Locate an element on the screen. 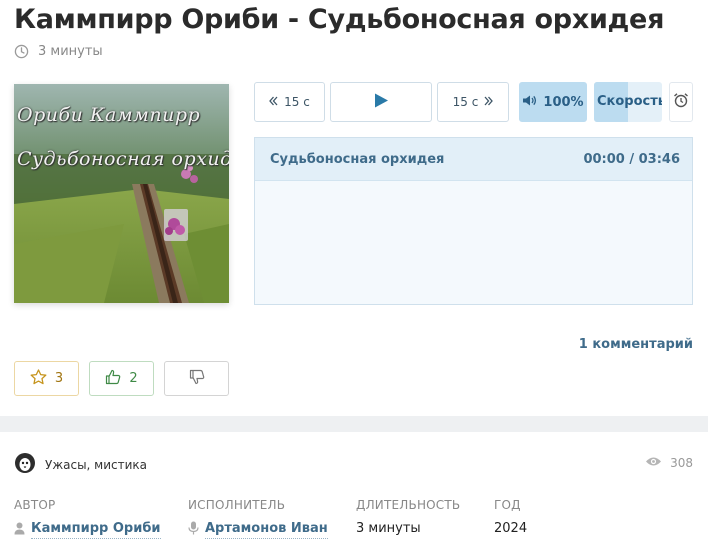 The width and height of the screenshot is (708, 560). forward-button: 15 с is located at coordinates (473, 102).